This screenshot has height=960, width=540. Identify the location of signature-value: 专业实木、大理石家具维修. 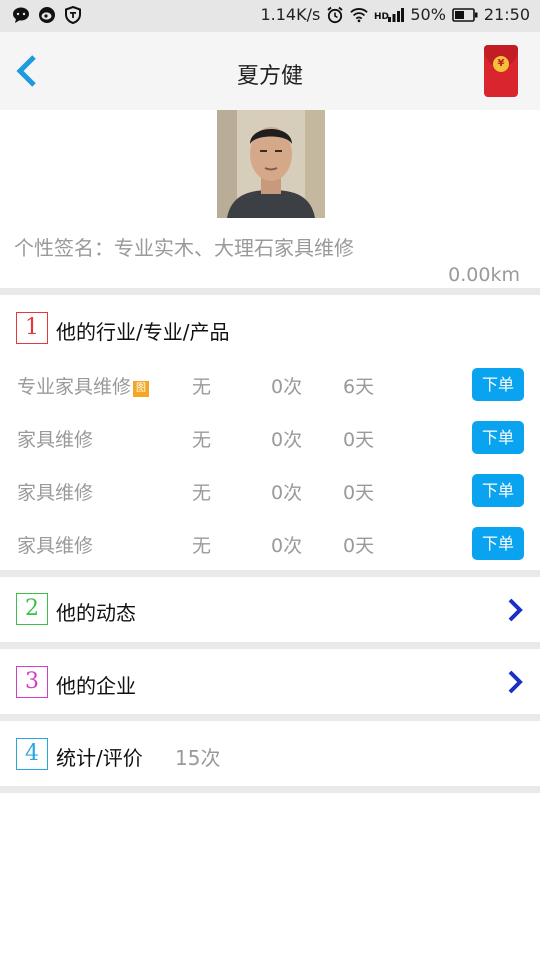
(234, 248).